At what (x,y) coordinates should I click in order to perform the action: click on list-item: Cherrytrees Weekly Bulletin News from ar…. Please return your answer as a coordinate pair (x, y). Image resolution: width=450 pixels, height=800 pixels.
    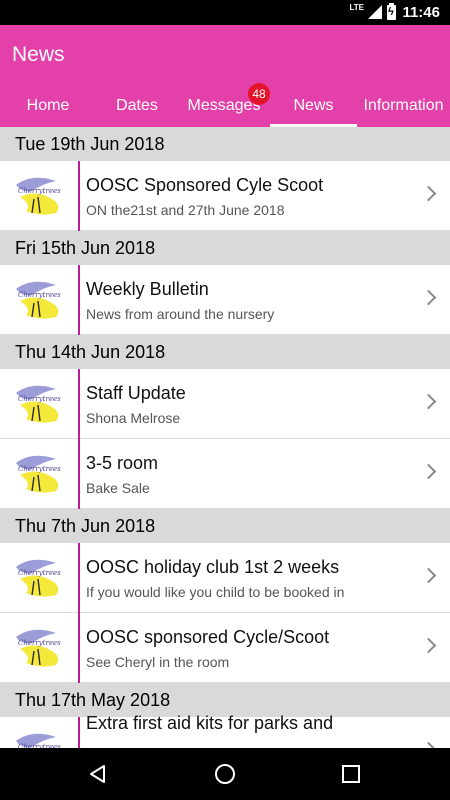
    Looking at the image, I should click on (225, 300).